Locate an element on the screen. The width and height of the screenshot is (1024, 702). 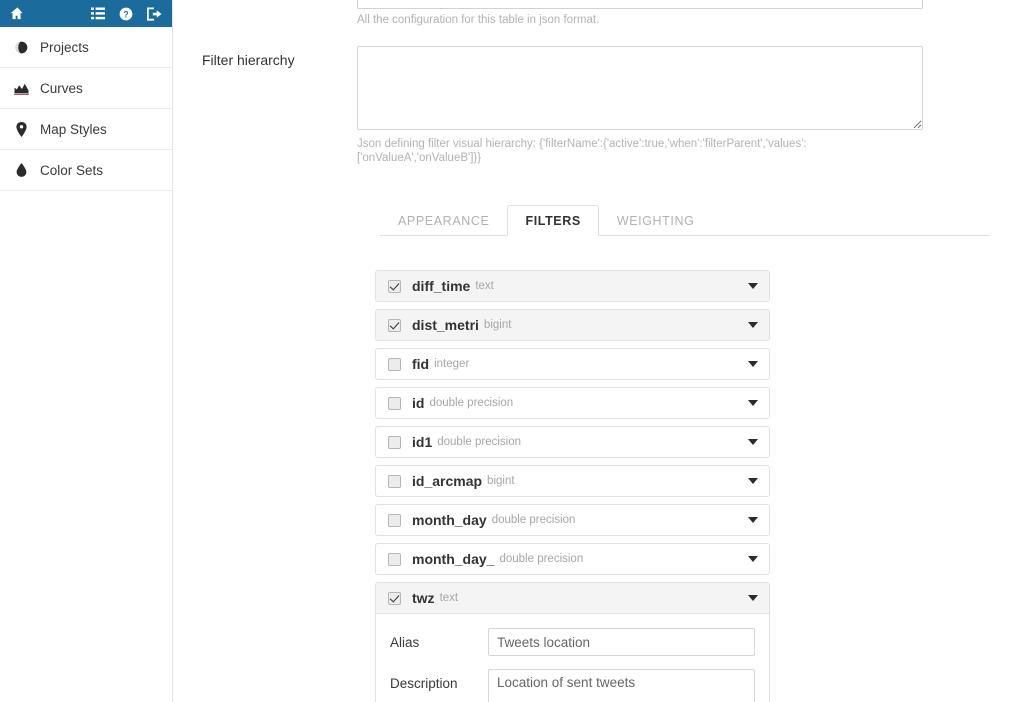
sidebar-item-label: Color Sets is located at coordinates (72, 170).